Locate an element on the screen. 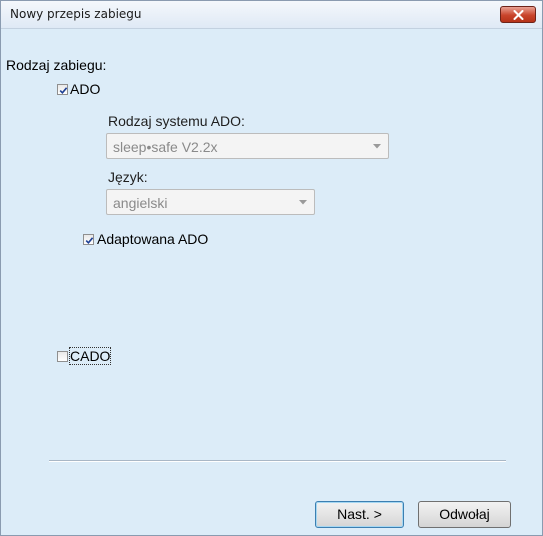  adapted-ado-checkbox is located at coordinates (88, 239).